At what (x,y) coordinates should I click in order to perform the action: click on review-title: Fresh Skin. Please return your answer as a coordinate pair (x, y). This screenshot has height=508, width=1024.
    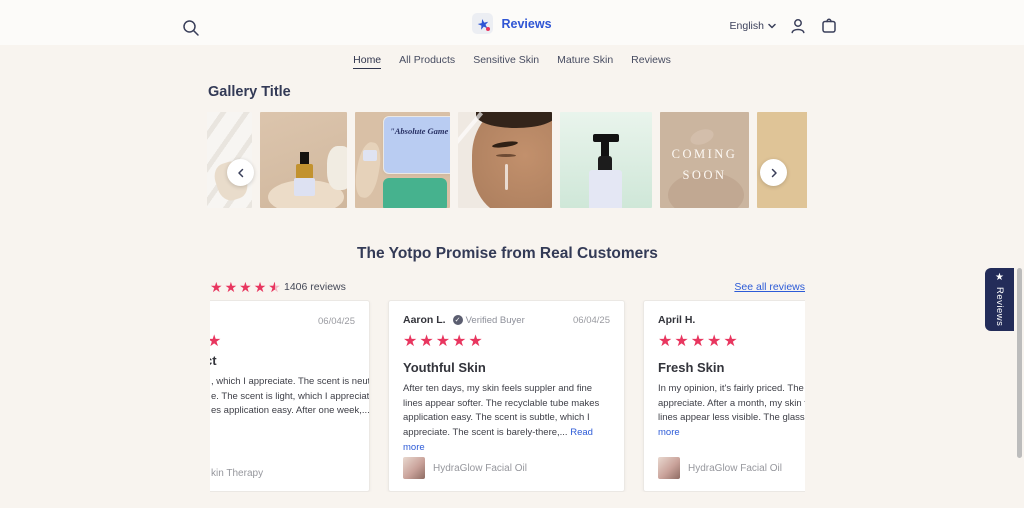
    Looking at the image, I should click on (691, 367).